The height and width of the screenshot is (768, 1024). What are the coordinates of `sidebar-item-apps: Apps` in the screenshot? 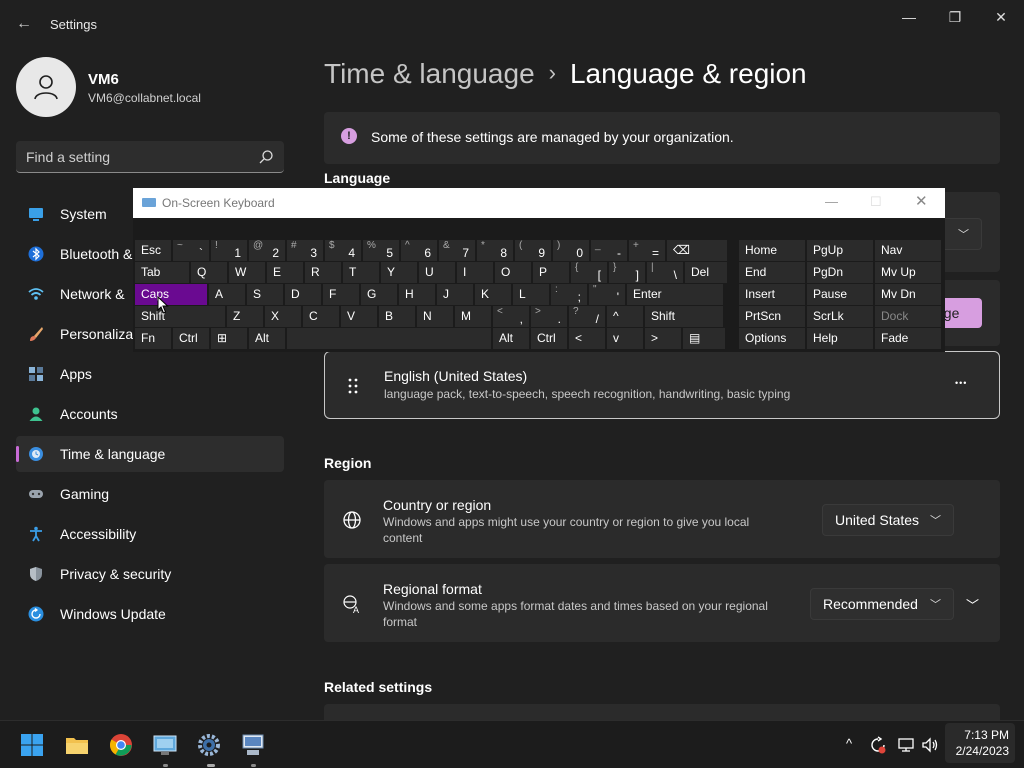 It's located at (150, 374).